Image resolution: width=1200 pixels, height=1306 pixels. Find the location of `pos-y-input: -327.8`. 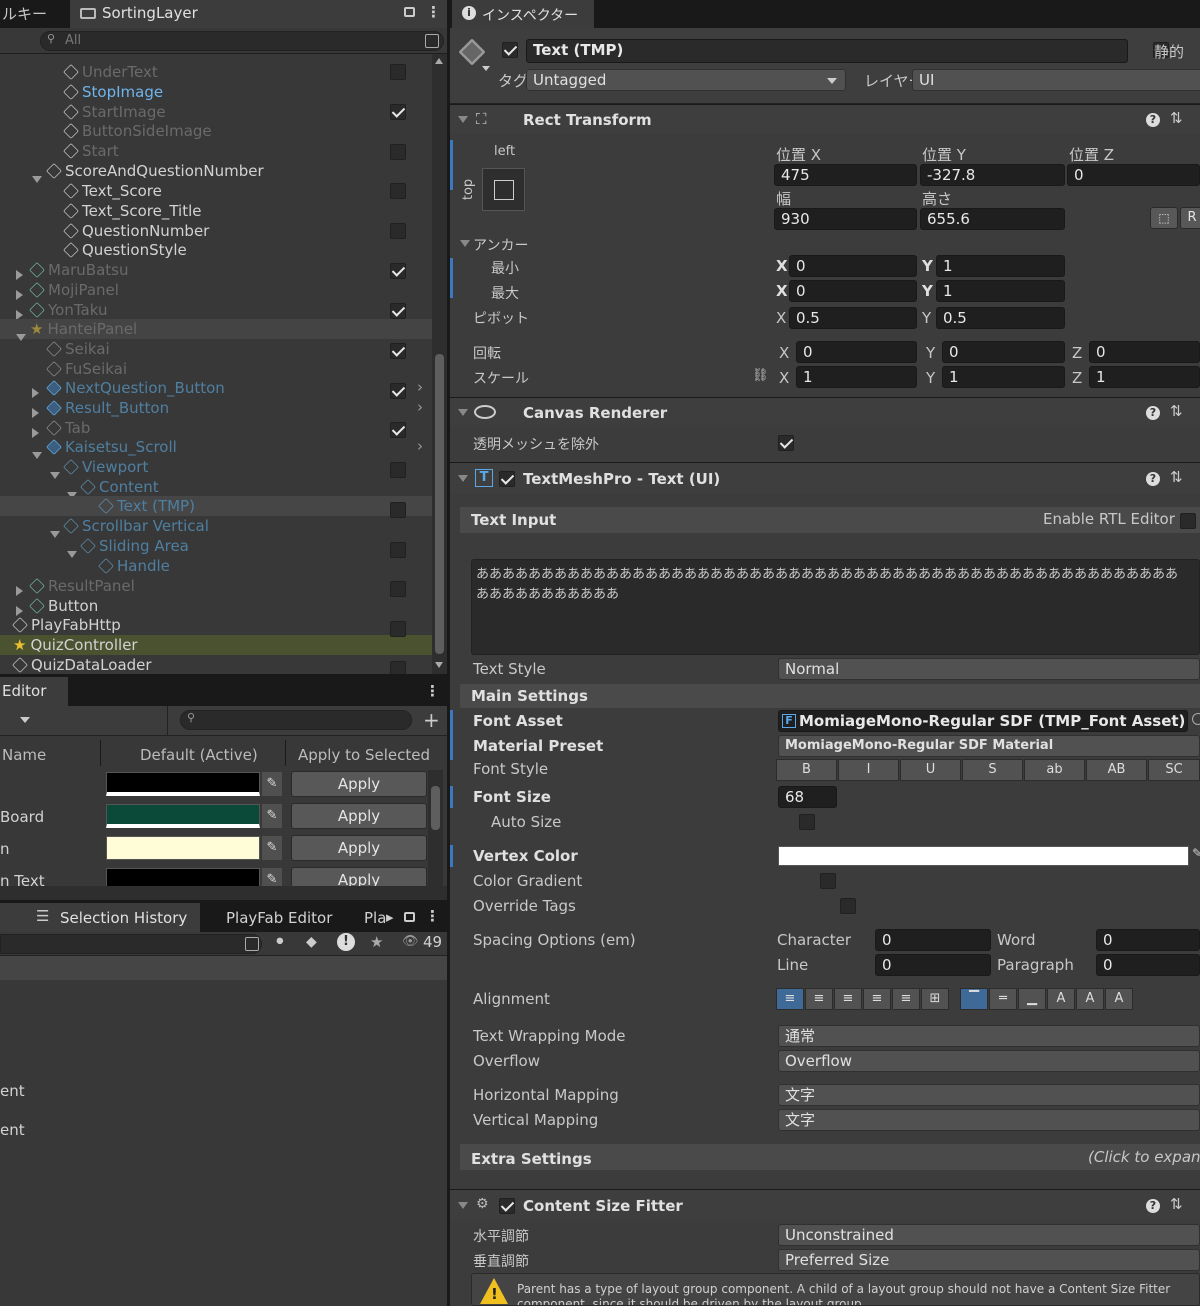

pos-y-input: -327.8 is located at coordinates (992, 175).